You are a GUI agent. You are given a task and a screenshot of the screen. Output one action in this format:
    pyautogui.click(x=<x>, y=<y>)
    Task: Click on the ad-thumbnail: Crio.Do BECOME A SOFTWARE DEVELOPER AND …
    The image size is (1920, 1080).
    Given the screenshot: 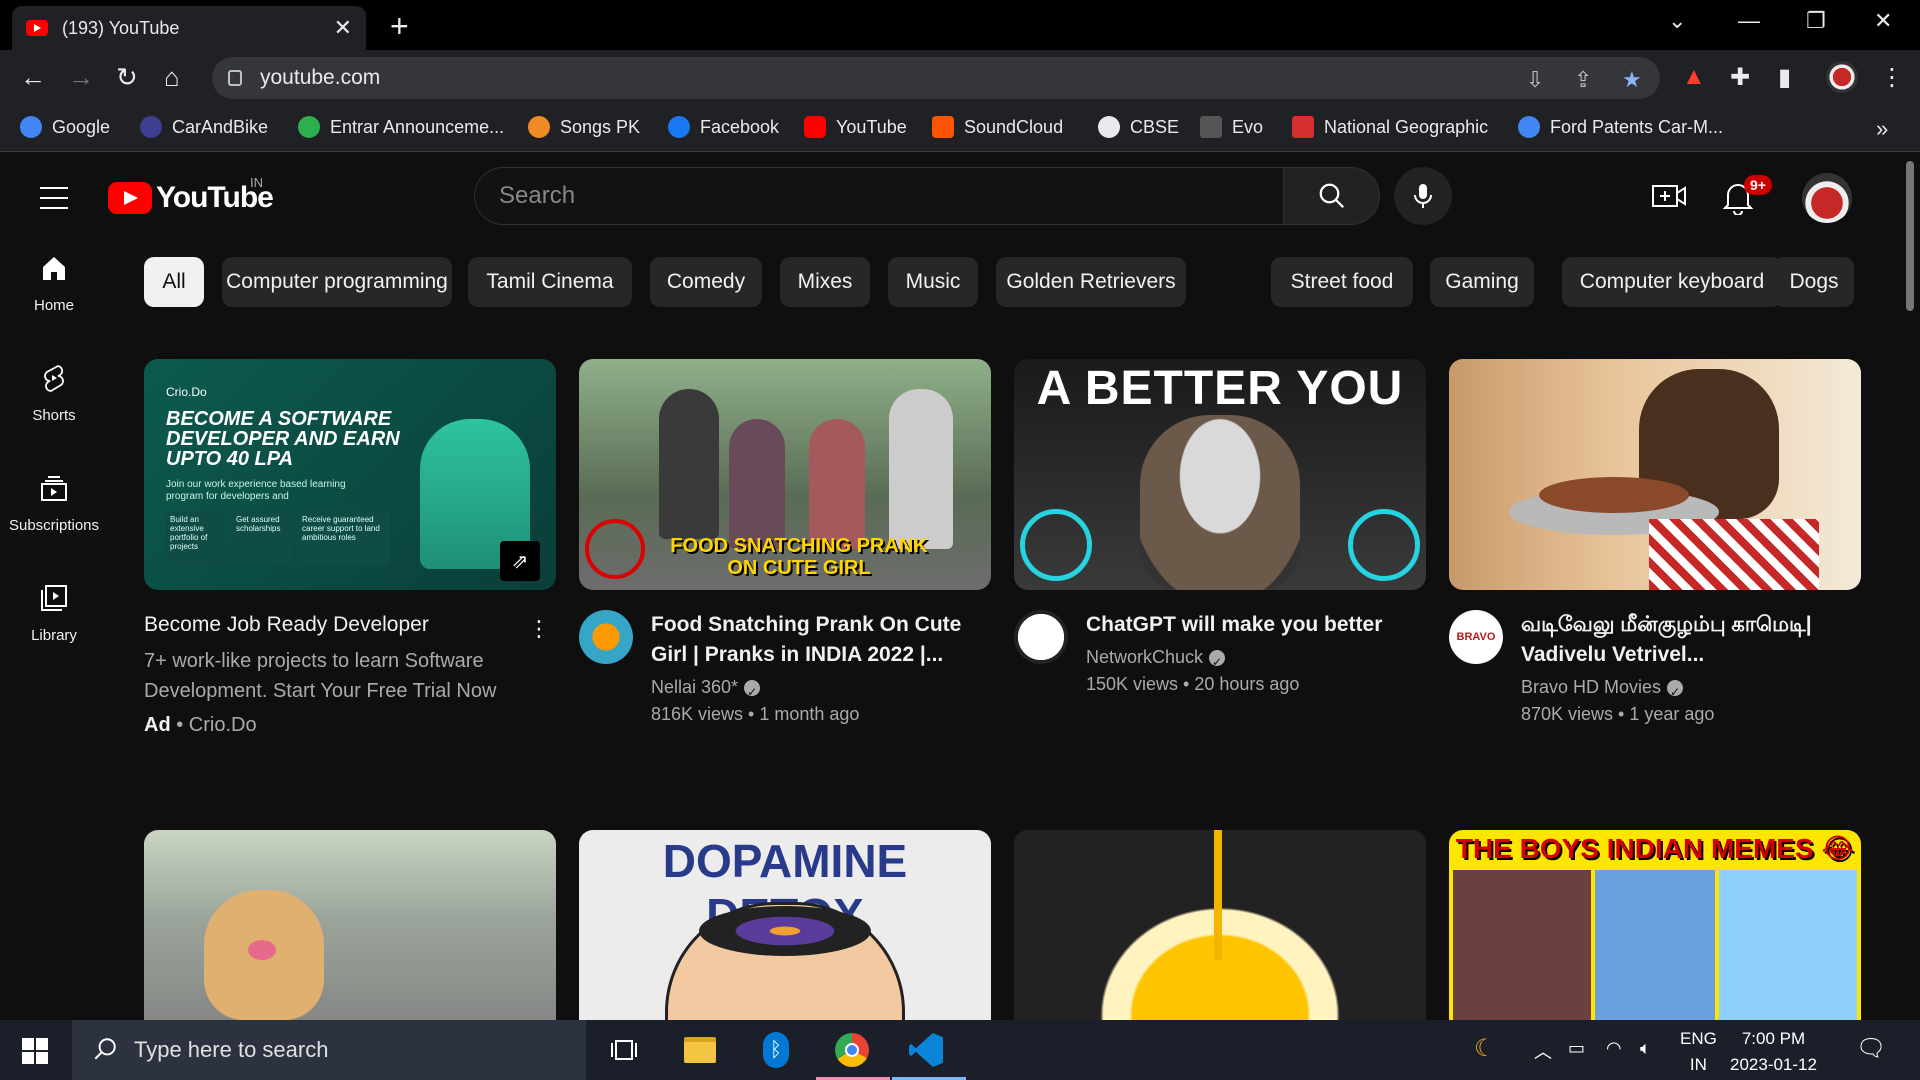 What is the action you would take?
    pyautogui.click(x=350, y=474)
    